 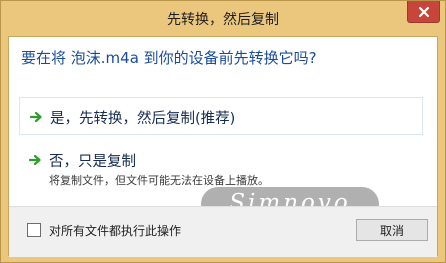 I want to click on close-x-icon, so click(x=423, y=11).